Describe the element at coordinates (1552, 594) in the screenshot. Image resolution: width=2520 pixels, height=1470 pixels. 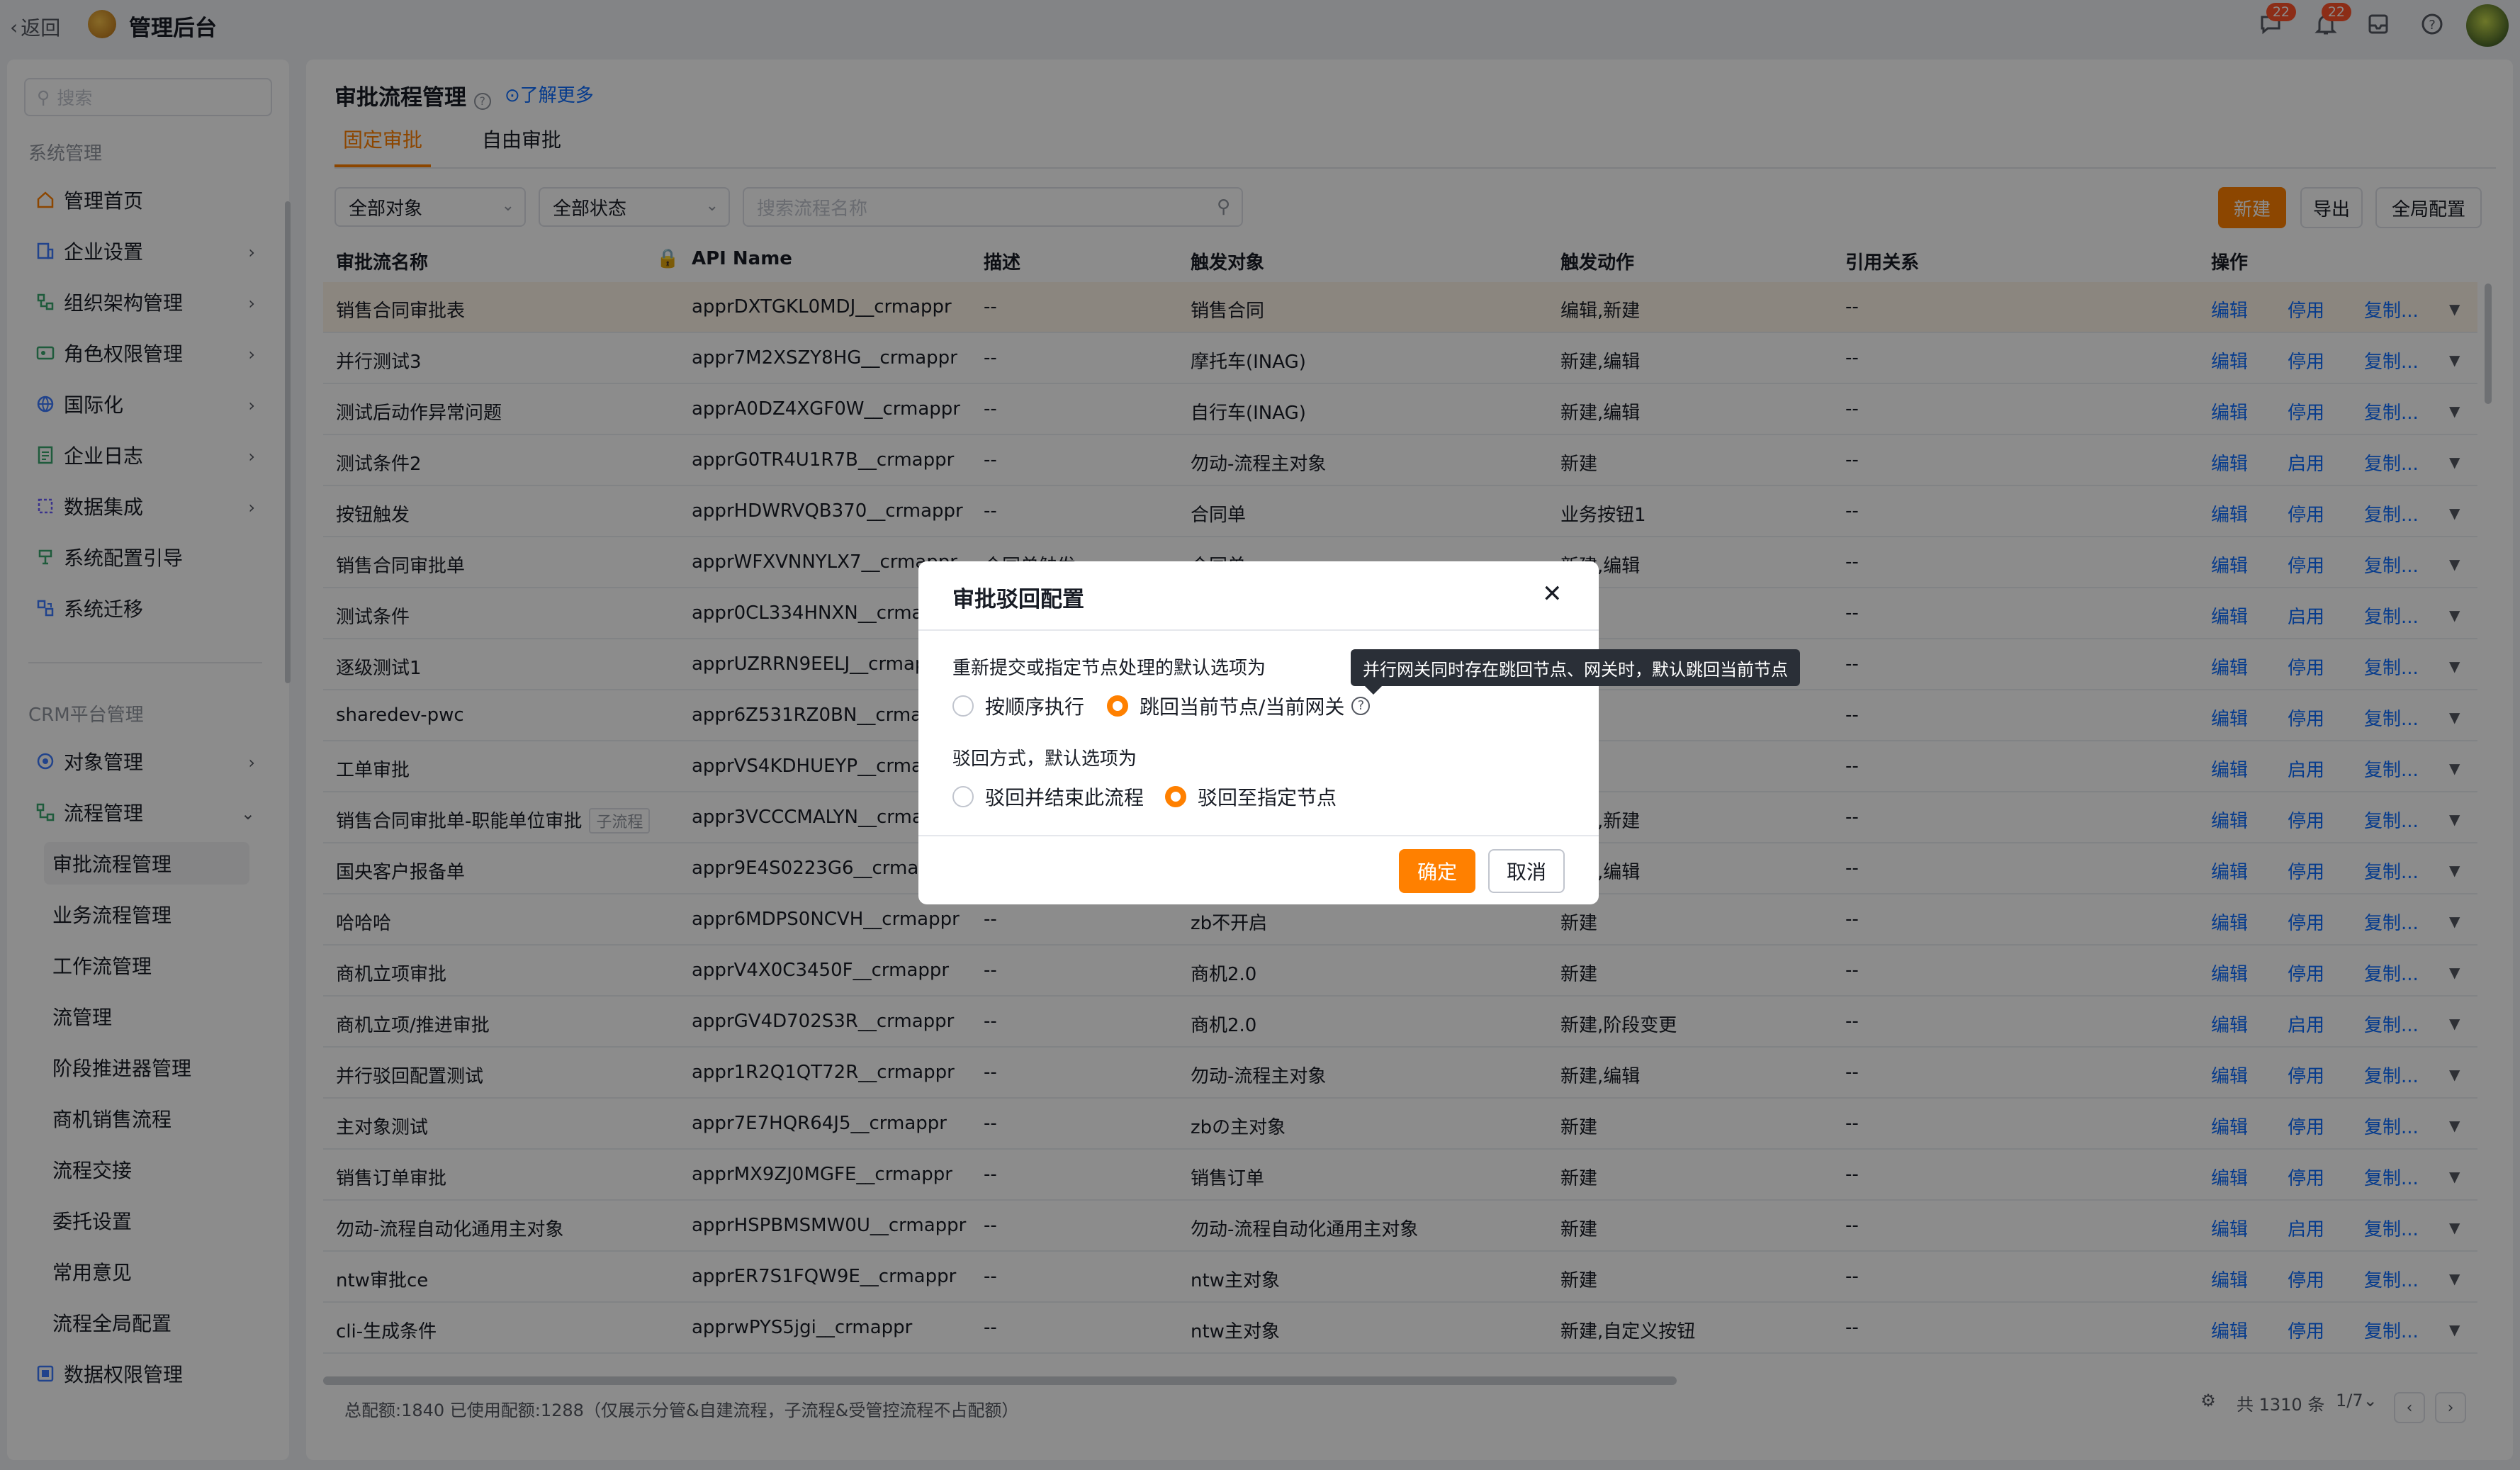
I see `close-icon: ✕` at that location.